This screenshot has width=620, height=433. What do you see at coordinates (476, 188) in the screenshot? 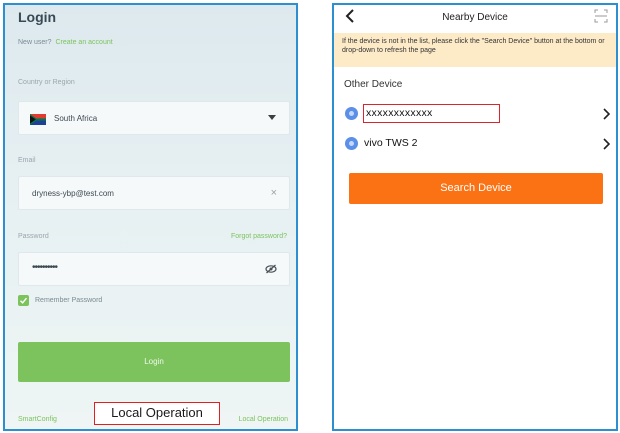
I see `search-device-button: Search Device` at bounding box center [476, 188].